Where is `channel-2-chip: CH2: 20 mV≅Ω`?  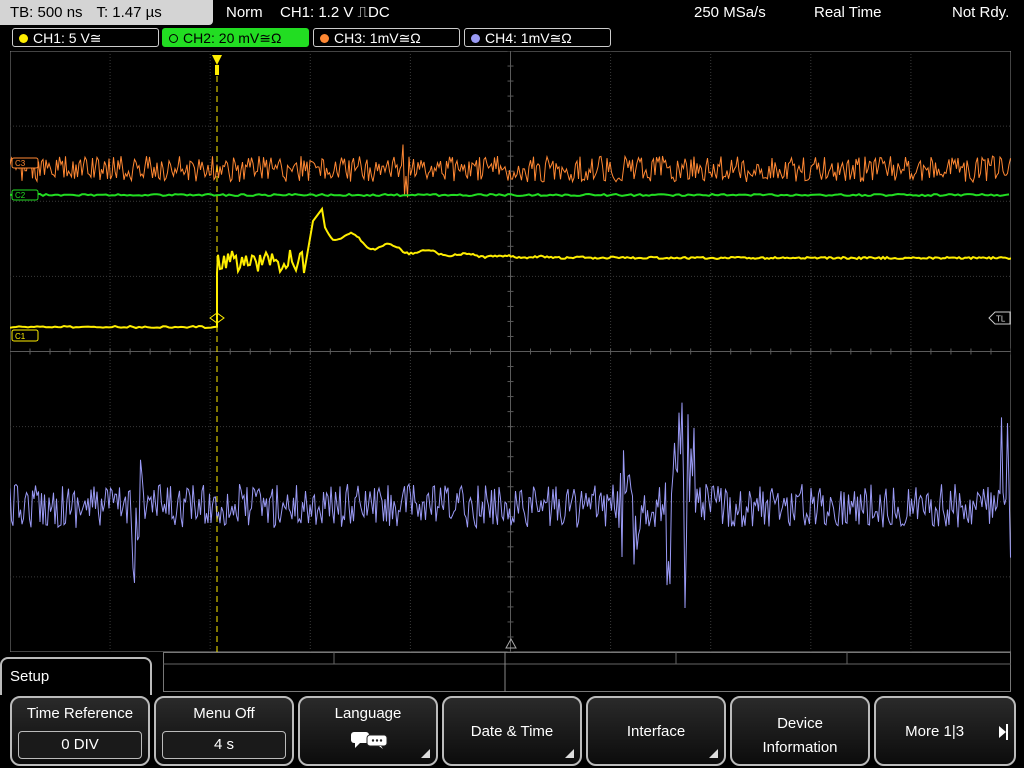 channel-2-chip: CH2: 20 mV≅Ω is located at coordinates (235, 37).